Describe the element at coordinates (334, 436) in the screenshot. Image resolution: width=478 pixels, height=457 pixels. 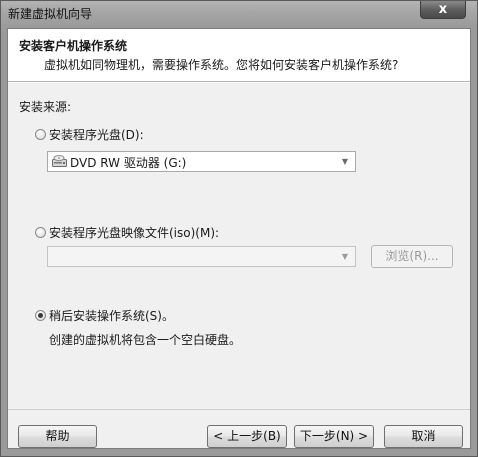
I see `next-button: 下一步(N) >` at that location.